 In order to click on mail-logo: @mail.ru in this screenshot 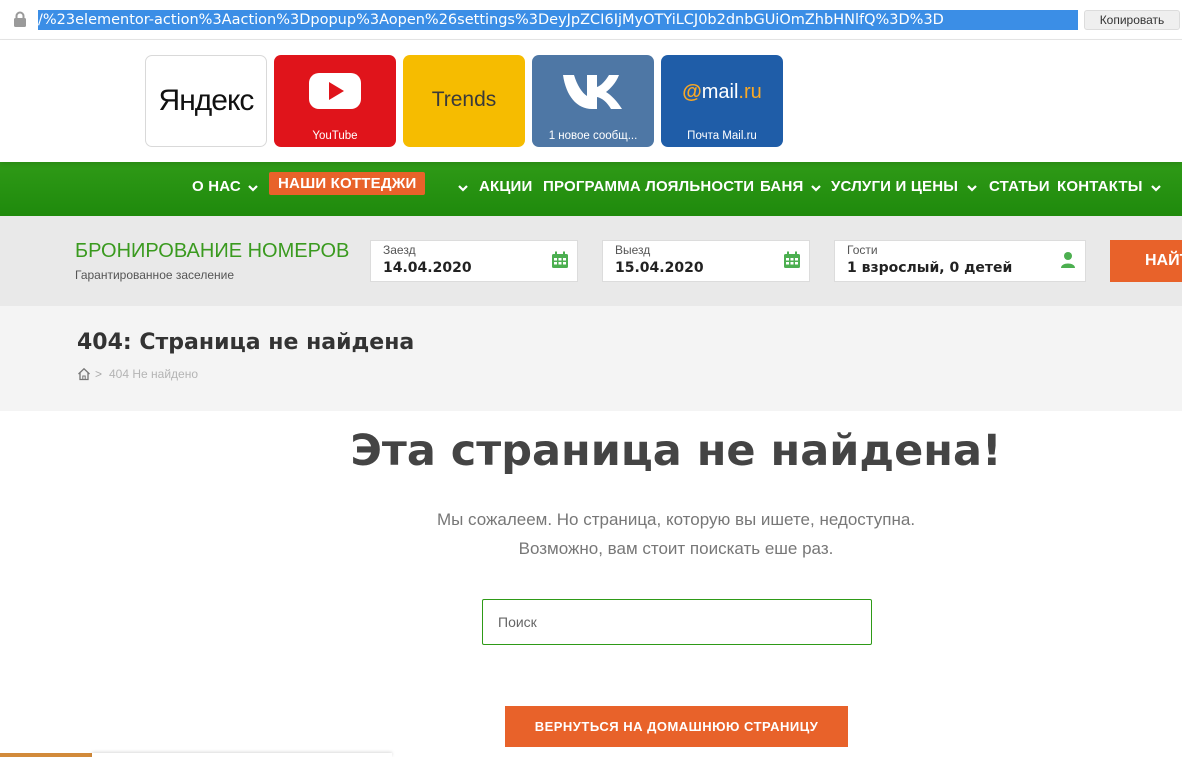, I will do `click(722, 92)`.